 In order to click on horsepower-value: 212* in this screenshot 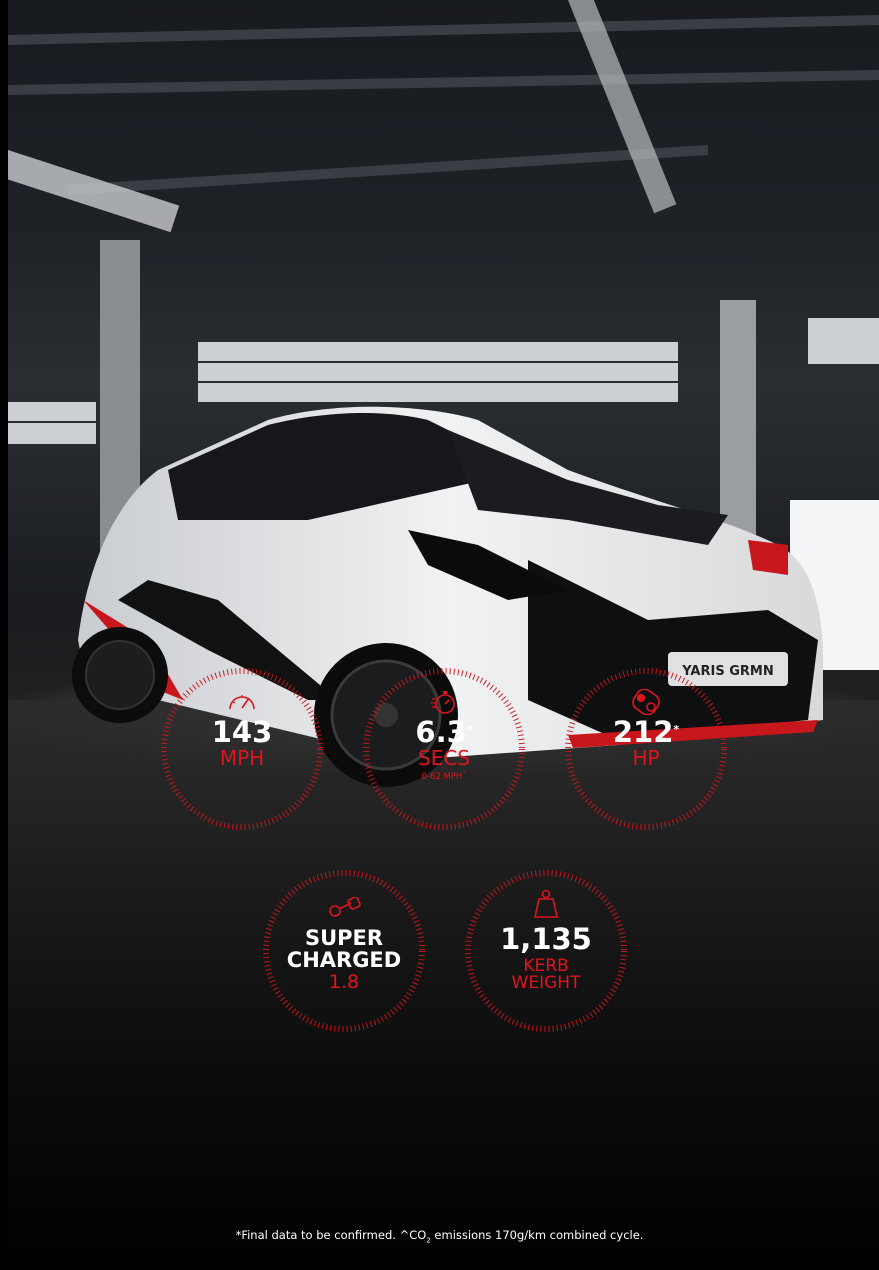, I will do `click(646, 732)`.